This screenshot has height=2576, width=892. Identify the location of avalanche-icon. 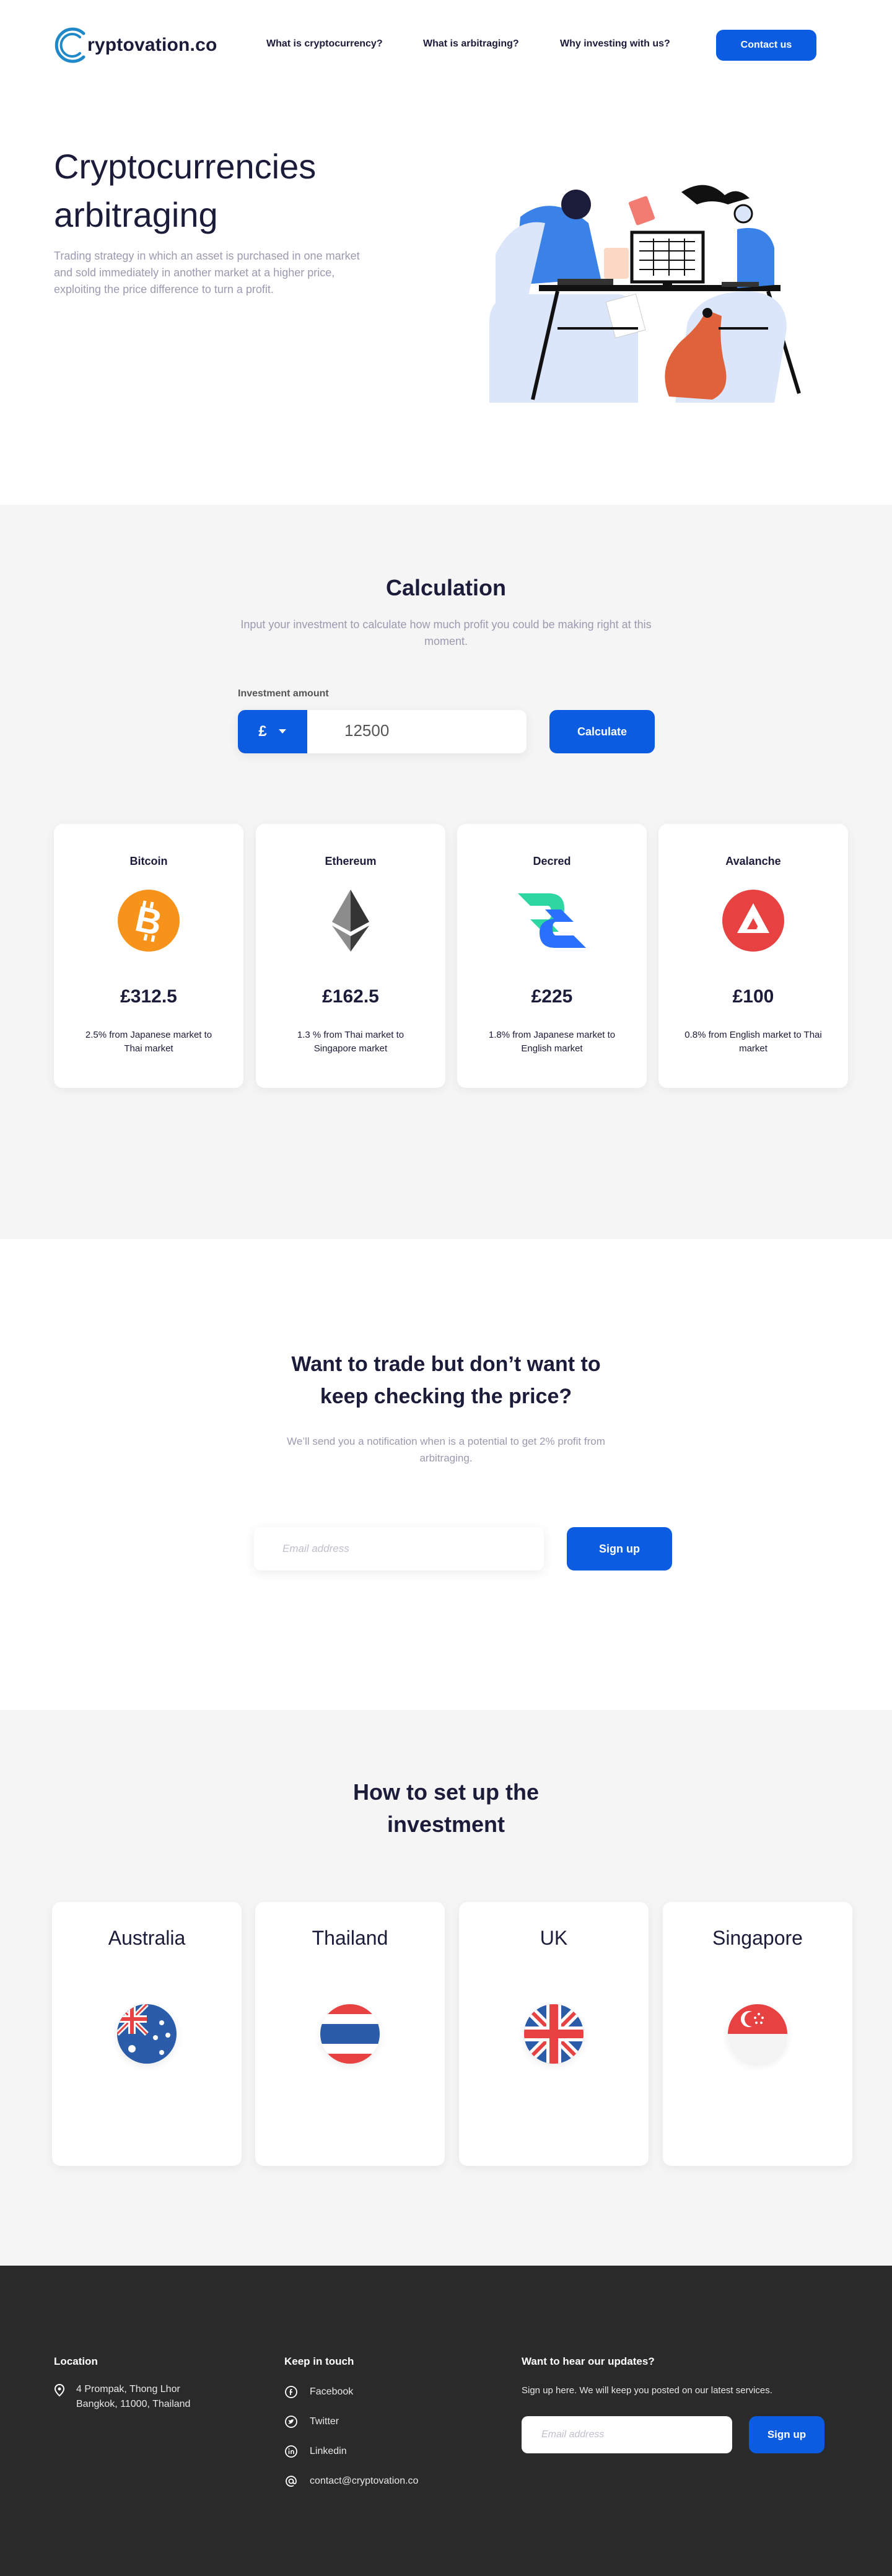
(753, 920).